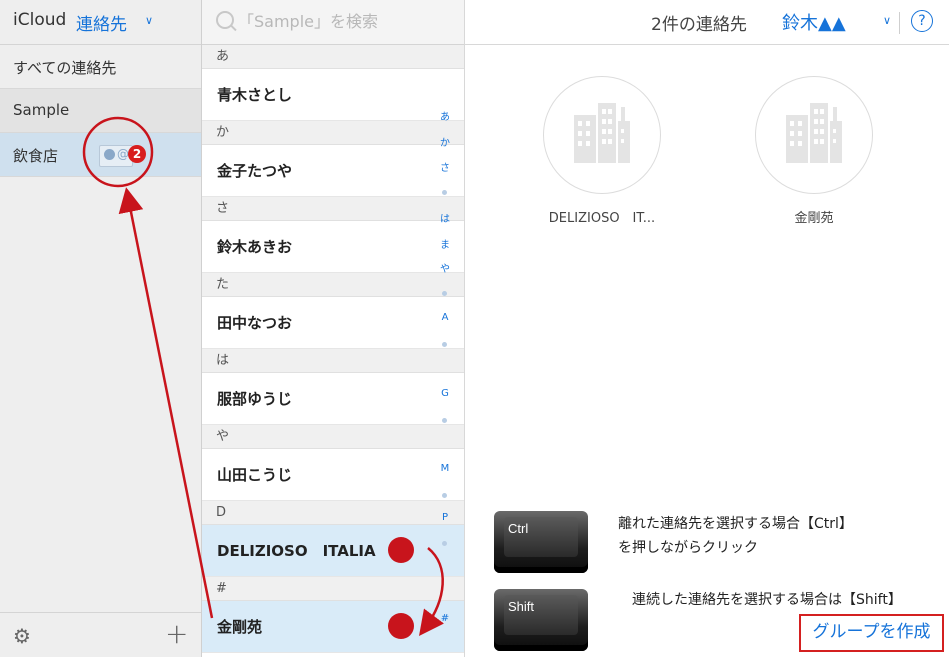 The width and height of the screenshot is (949, 658). I want to click on ctrl-hint-text: を押しながらクリック, so click(688, 548).